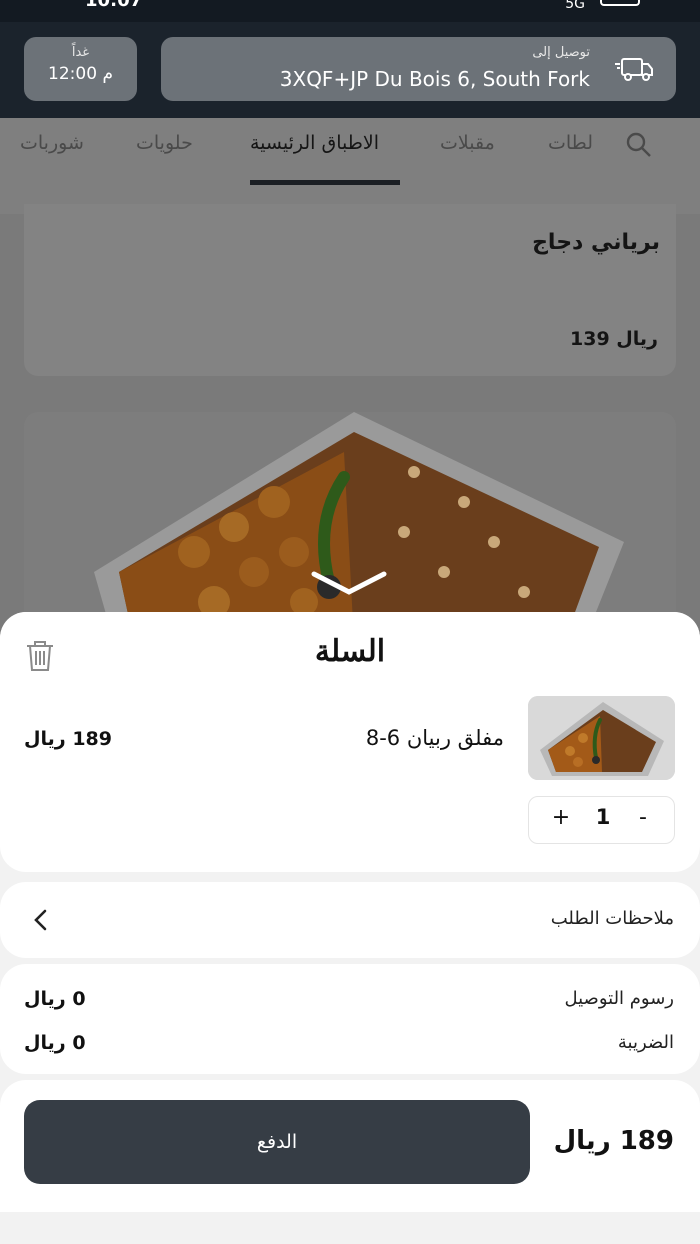 The width and height of the screenshot is (700, 1244). Describe the element at coordinates (350, 920) in the screenshot. I see `order-notes-row: ملاحظات الطلب` at that location.